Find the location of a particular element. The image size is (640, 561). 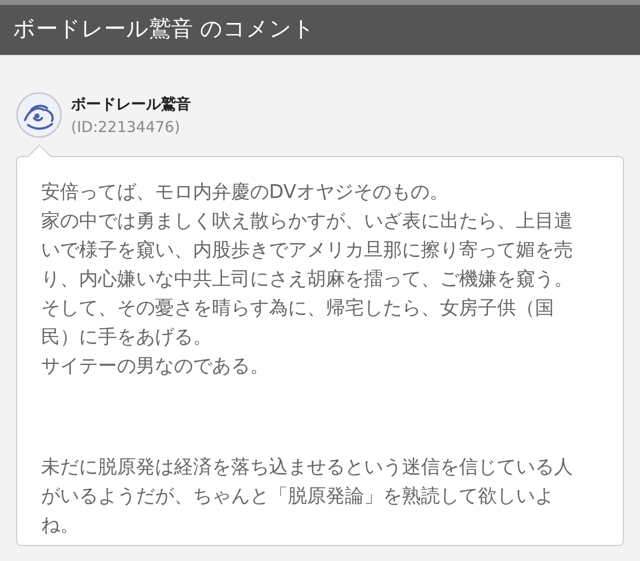

comment-text: 安倍ってば、モロ内弁慶のDVオヤジそのもの。 is located at coordinates (245, 192).